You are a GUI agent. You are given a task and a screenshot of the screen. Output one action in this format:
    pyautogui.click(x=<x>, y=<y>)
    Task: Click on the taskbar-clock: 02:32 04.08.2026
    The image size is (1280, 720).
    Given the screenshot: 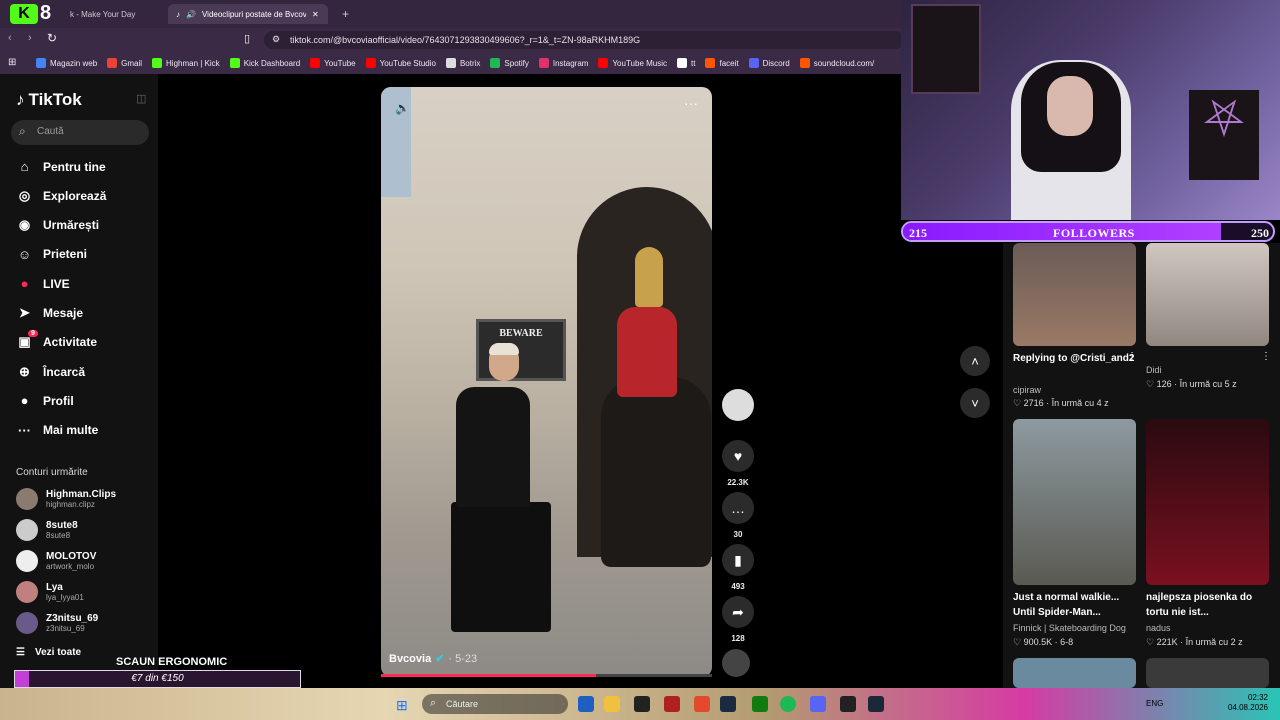 What is the action you would take?
    pyautogui.click(x=1245, y=703)
    